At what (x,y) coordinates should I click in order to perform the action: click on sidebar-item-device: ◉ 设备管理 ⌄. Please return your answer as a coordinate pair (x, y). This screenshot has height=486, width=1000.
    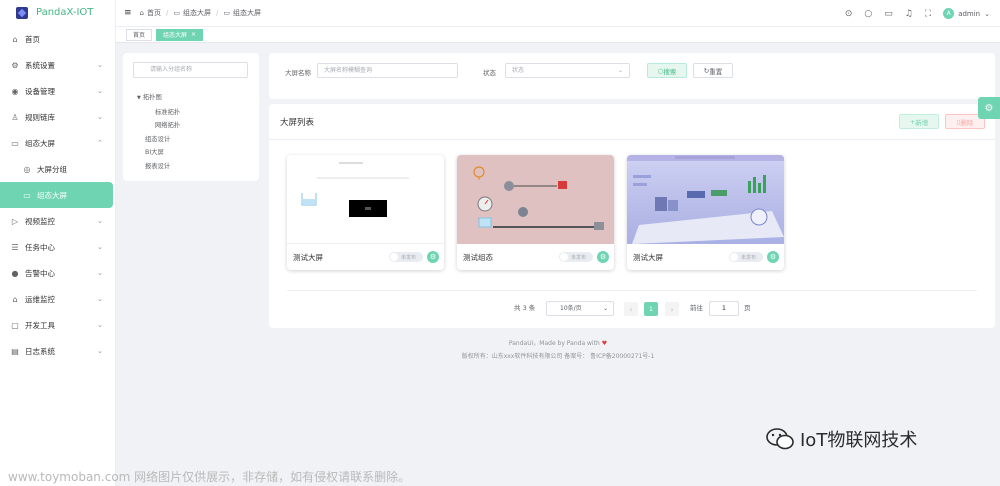
    Looking at the image, I should click on (57, 91).